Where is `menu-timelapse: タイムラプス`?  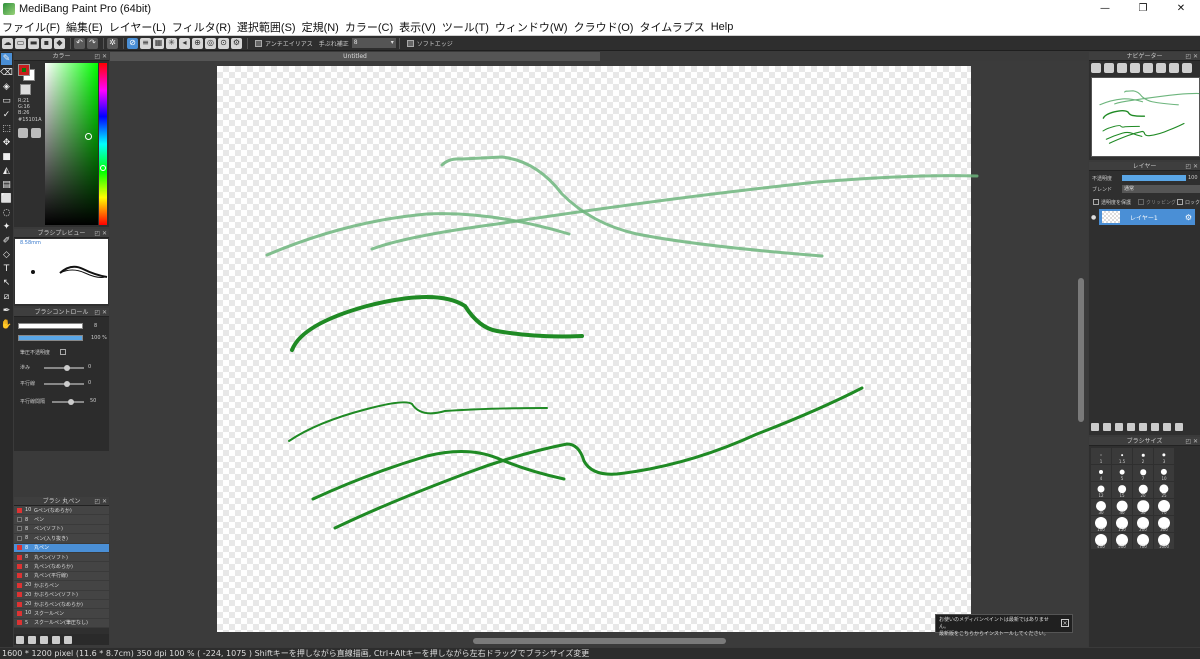 menu-timelapse: タイムラプス is located at coordinates (673, 27).